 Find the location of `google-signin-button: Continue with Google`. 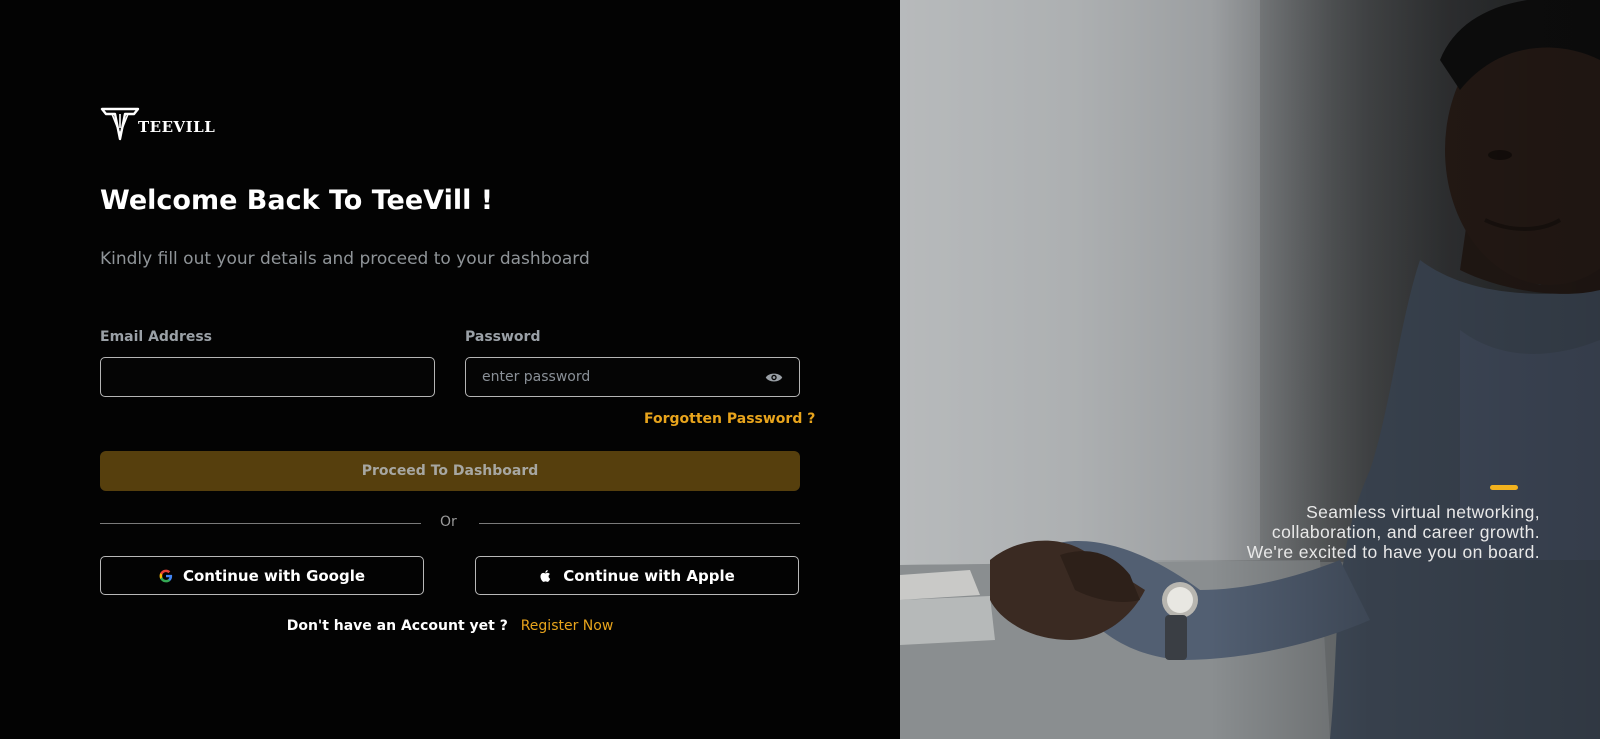

google-signin-button: Continue with Google is located at coordinates (262, 575).